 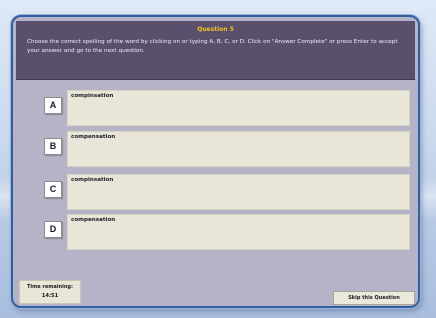 I want to click on option-a-text: compinsation, so click(x=92, y=96).